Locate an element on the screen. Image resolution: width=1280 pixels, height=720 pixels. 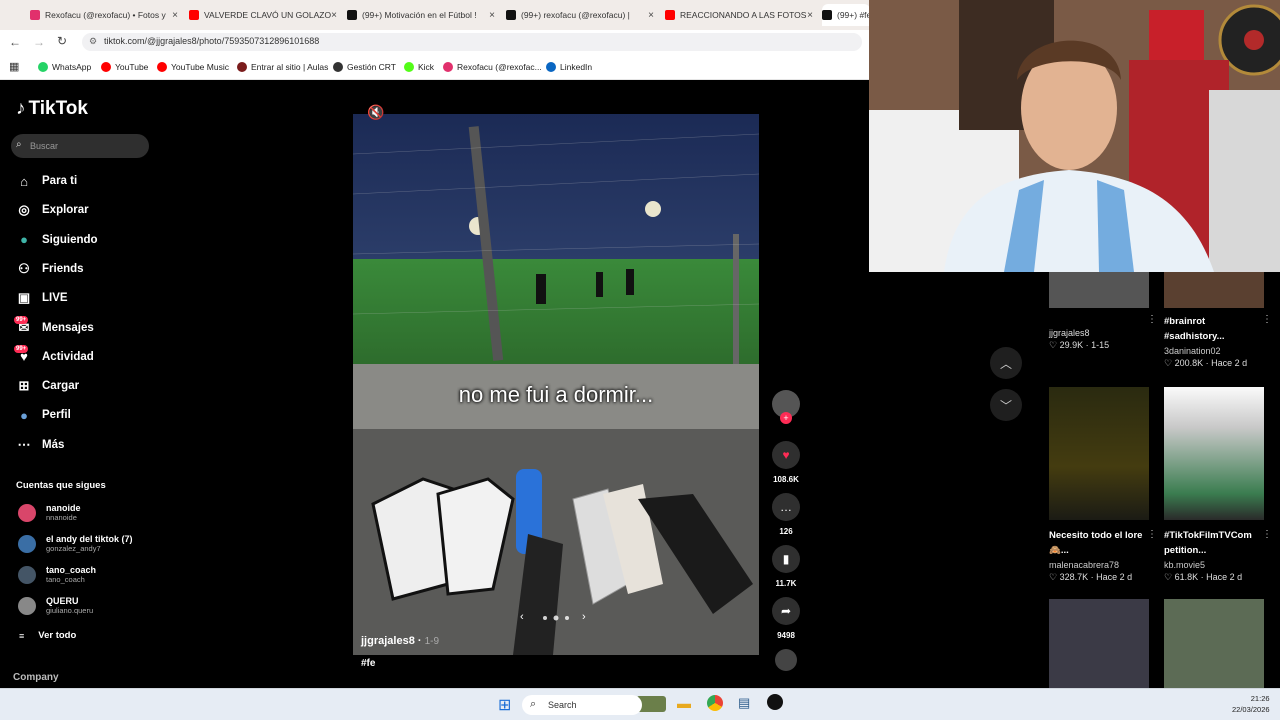
company-link: Company is located at coordinates (36, 677).